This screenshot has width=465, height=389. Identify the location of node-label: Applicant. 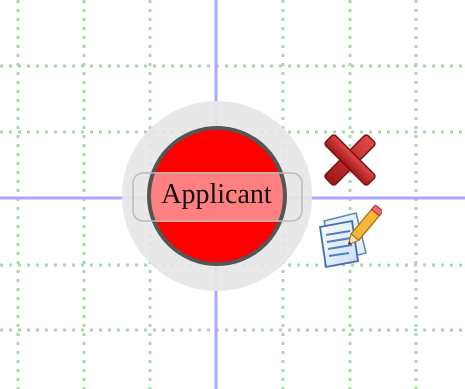
(216, 195).